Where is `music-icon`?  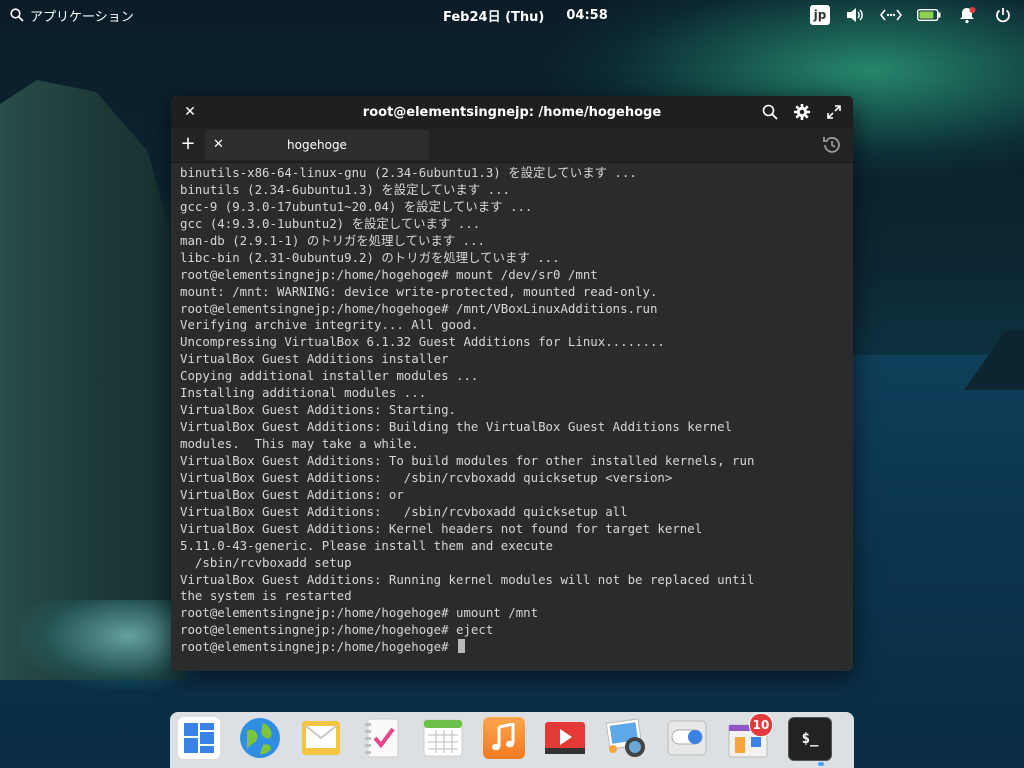 music-icon is located at coordinates (504, 738).